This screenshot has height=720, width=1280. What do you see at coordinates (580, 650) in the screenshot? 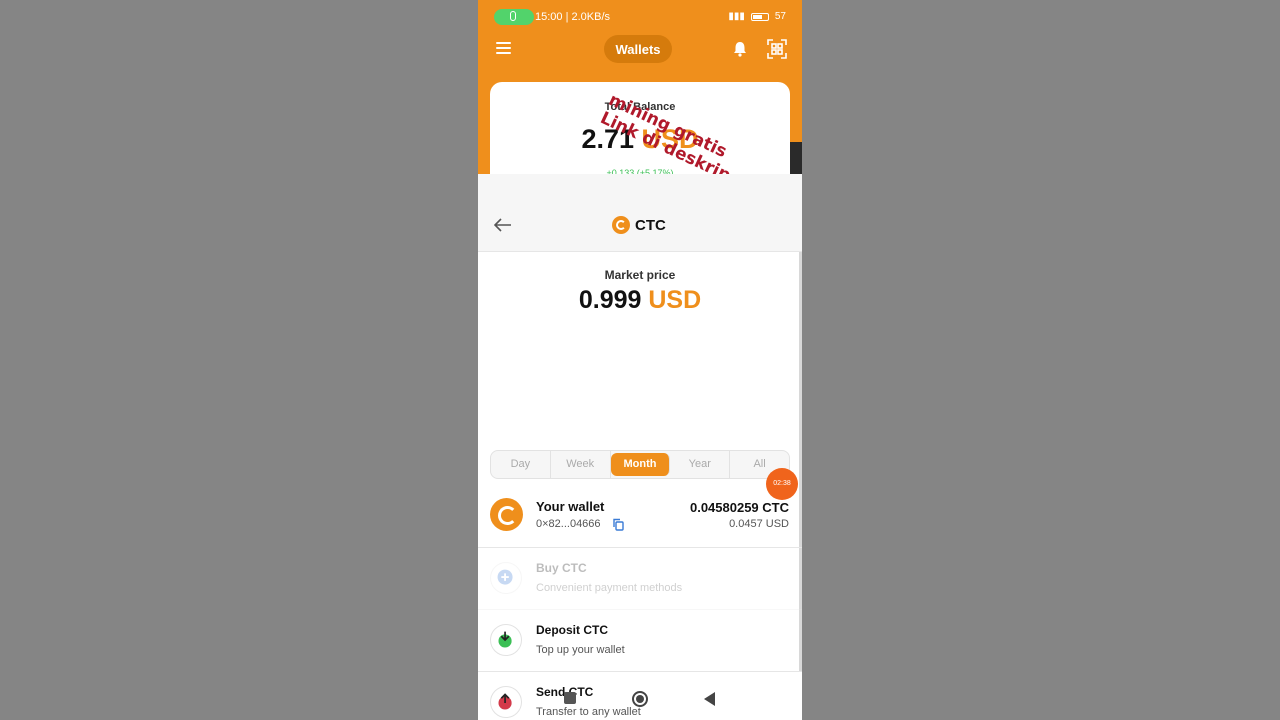
I see `action-subtitle: Top up your wallet` at bounding box center [580, 650].